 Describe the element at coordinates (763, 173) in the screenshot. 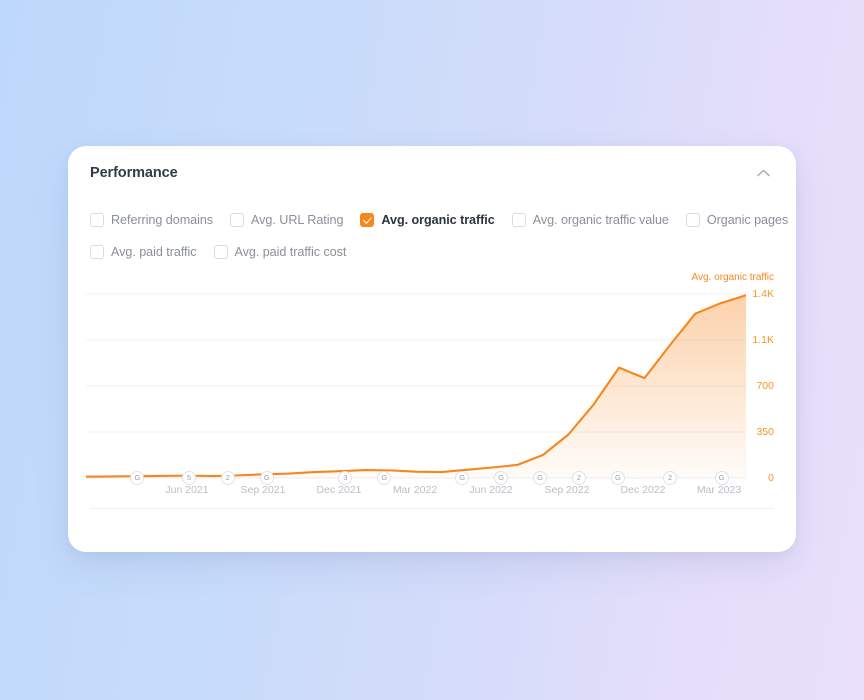

I see `chevron-up-icon` at that location.